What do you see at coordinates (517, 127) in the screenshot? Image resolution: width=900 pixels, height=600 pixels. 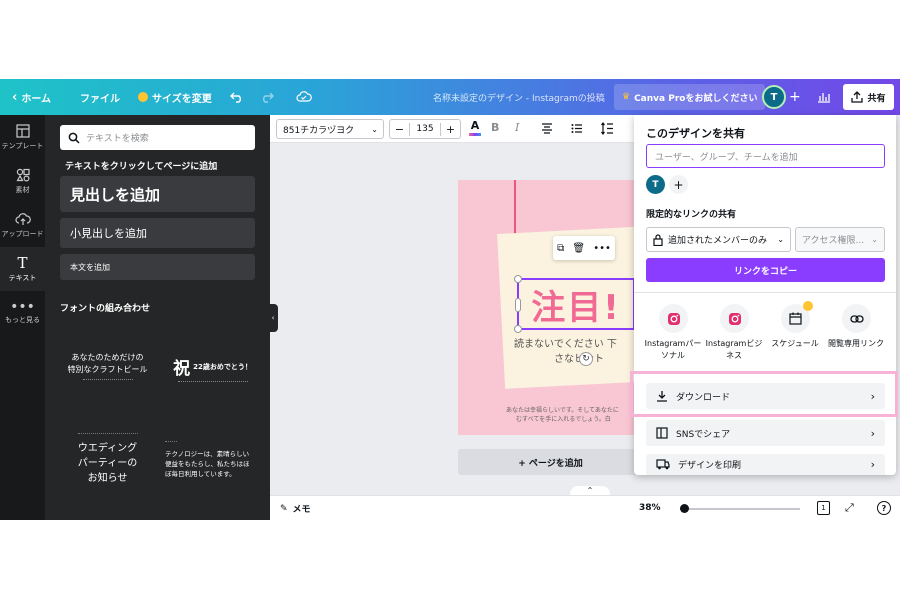 I see `italic-icon: I` at bounding box center [517, 127].